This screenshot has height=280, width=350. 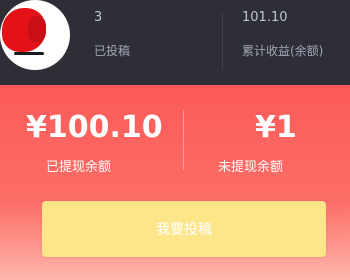 I want to click on stat-posted-value: 3, so click(x=98, y=17).